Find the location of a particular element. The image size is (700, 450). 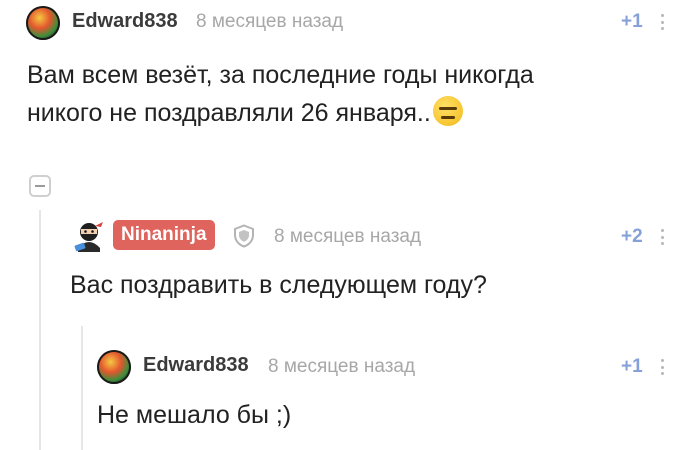

comment-text-line-with-emoji: никого не поздравляли 26 января.. is located at coordinates (280, 113).